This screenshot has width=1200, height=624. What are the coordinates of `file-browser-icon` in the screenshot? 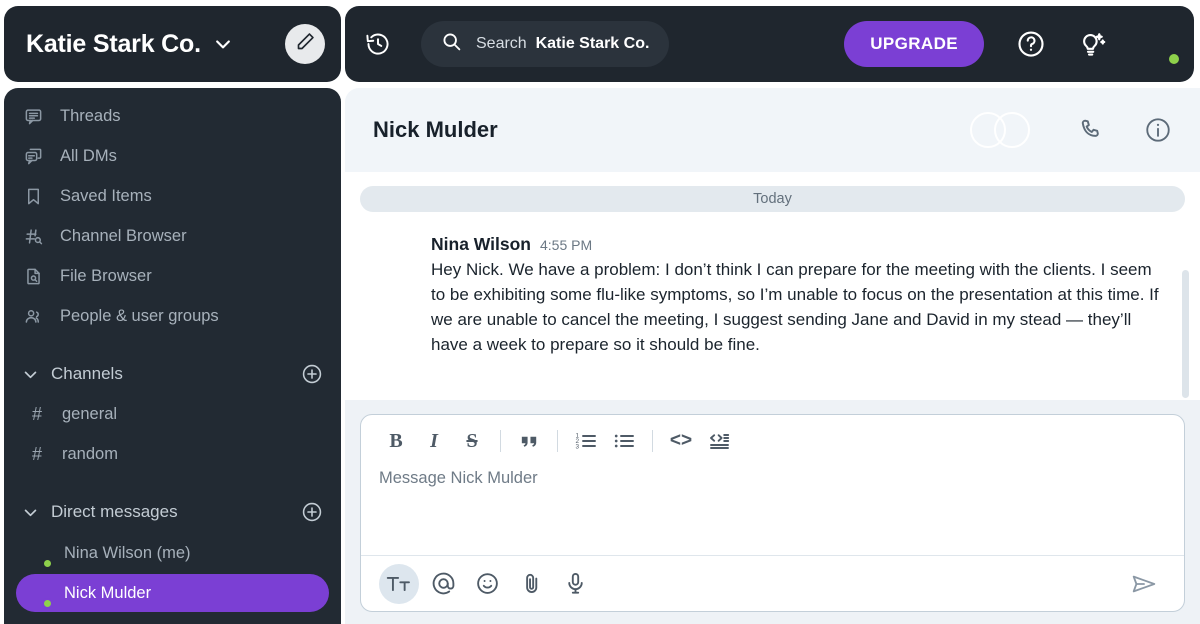 It's located at (33, 276).